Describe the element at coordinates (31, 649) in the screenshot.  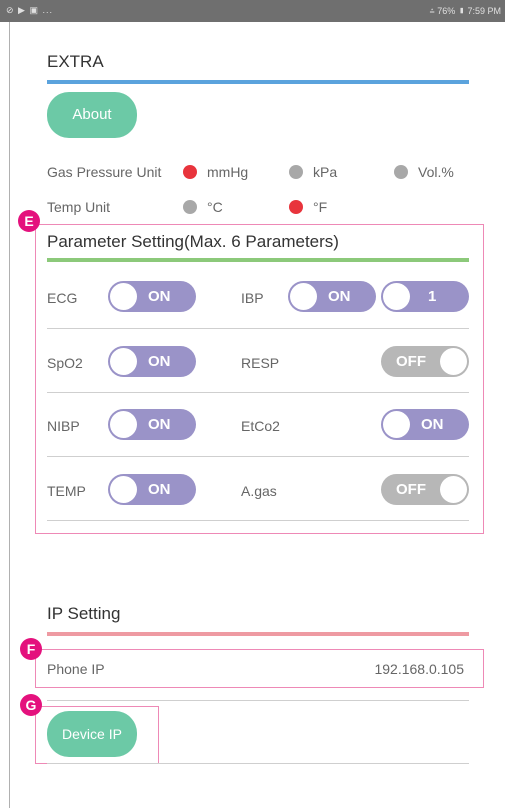
I see `callout-marker-f: F` at that location.